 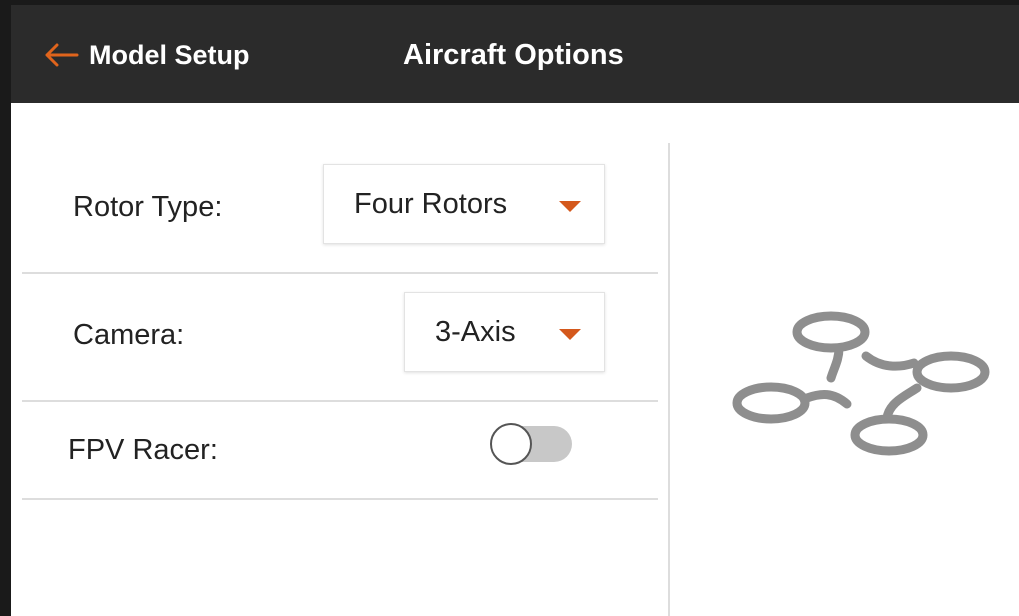 I want to click on panel-divider, so click(x=669, y=379).